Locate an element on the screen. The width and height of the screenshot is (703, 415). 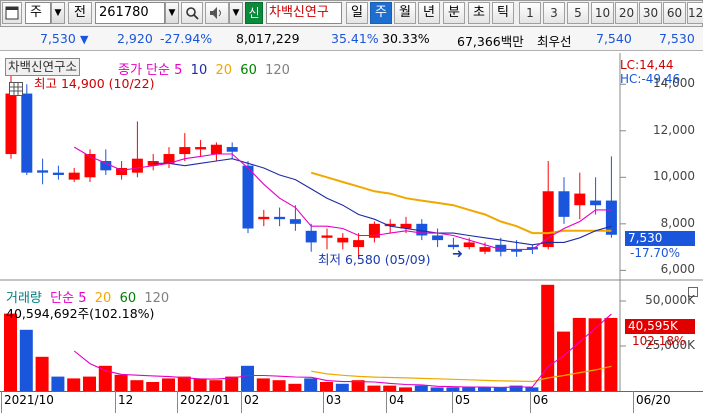
change-arrow-icon: ▼ is located at coordinates (84, 39).